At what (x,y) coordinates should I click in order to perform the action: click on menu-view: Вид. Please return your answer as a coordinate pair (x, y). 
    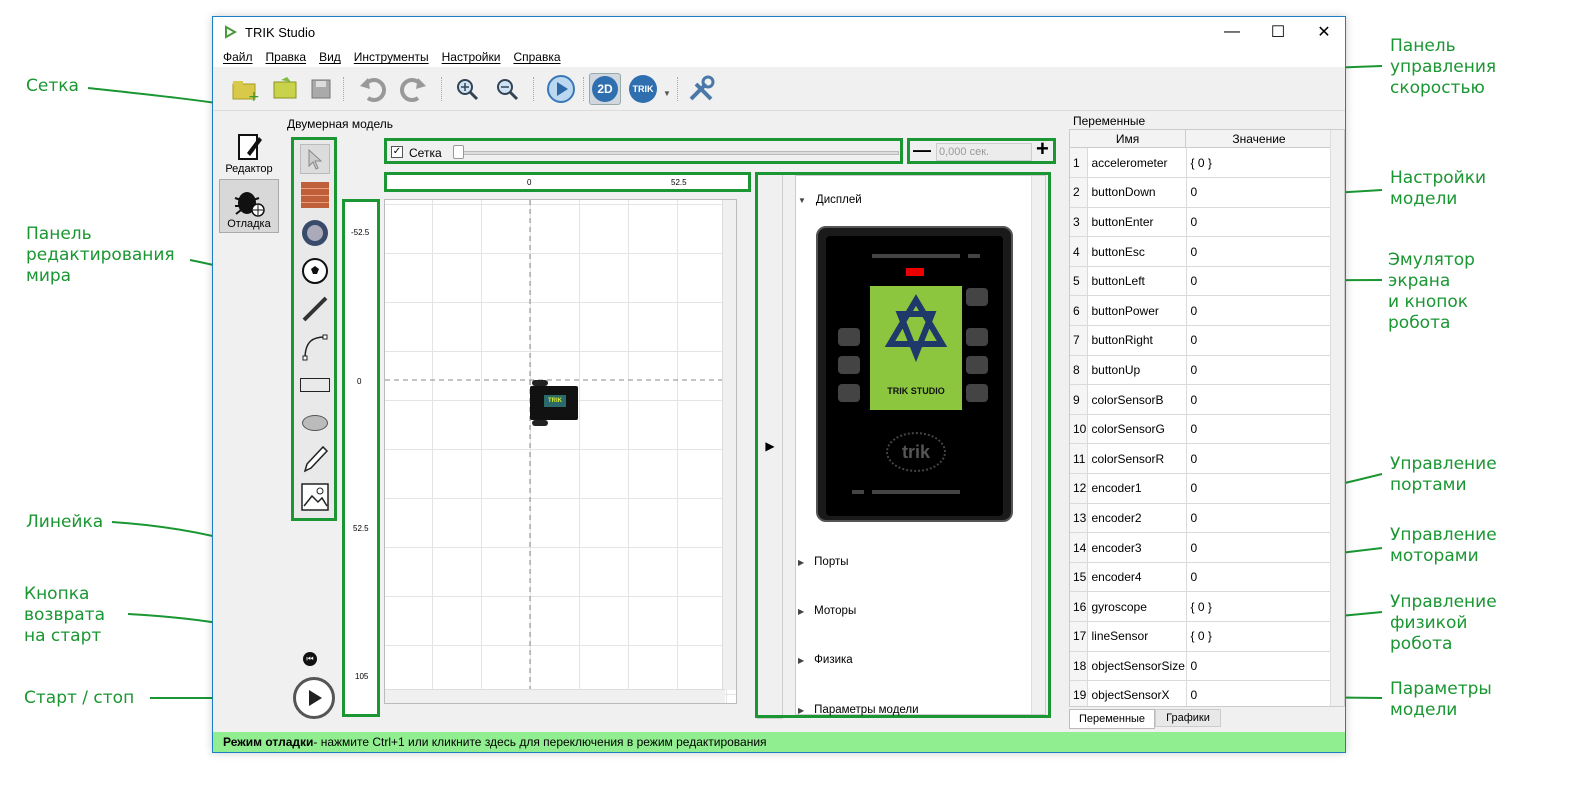
    Looking at the image, I should click on (330, 57).